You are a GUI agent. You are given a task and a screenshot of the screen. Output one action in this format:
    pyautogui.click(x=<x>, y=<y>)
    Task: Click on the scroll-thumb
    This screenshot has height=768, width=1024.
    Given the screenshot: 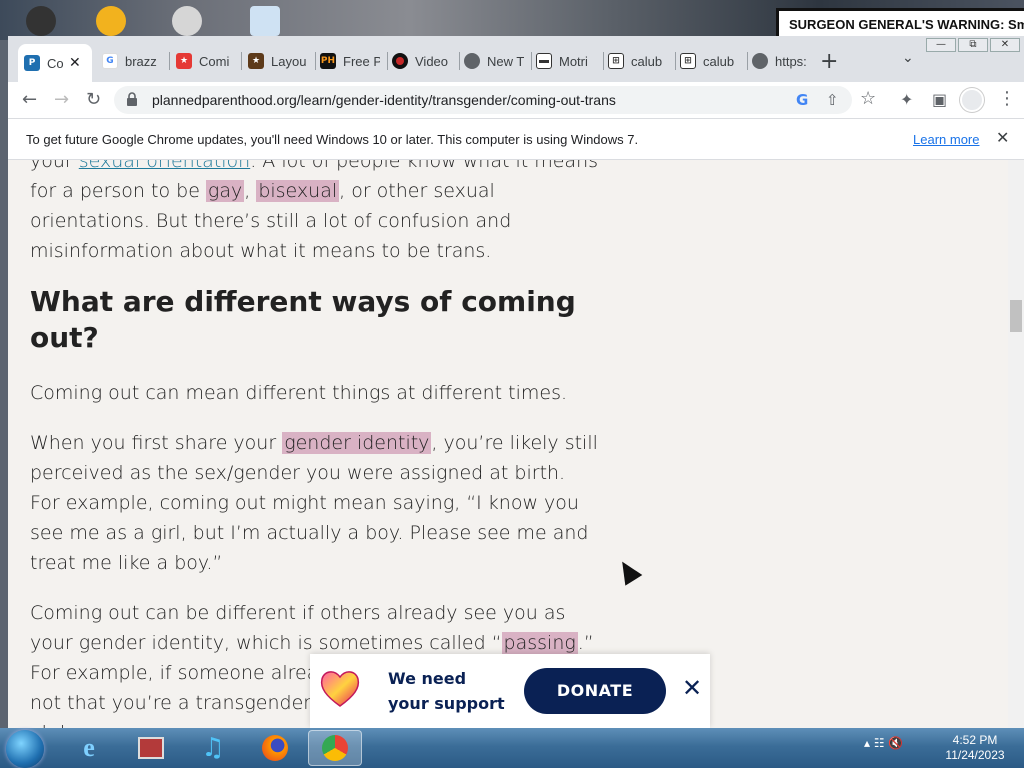 What is the action you would take?
    pyautogui.click(x=1016, y=316)
    